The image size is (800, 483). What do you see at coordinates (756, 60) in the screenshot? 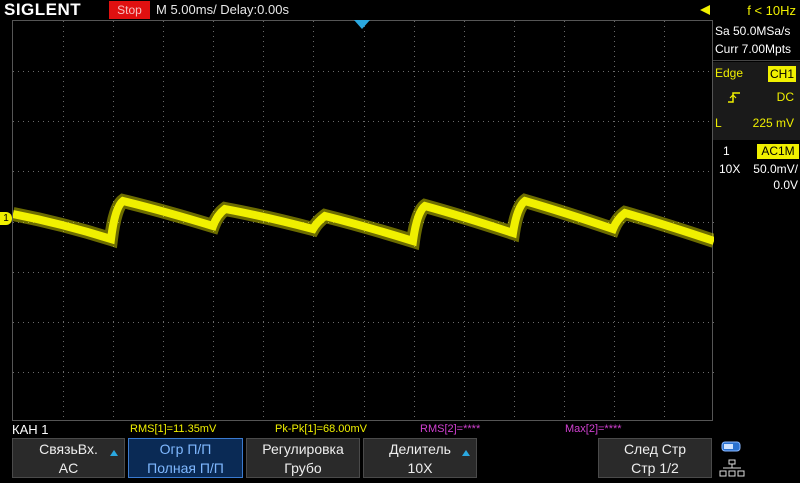
I see `divider` at bounding box center [756, 60].